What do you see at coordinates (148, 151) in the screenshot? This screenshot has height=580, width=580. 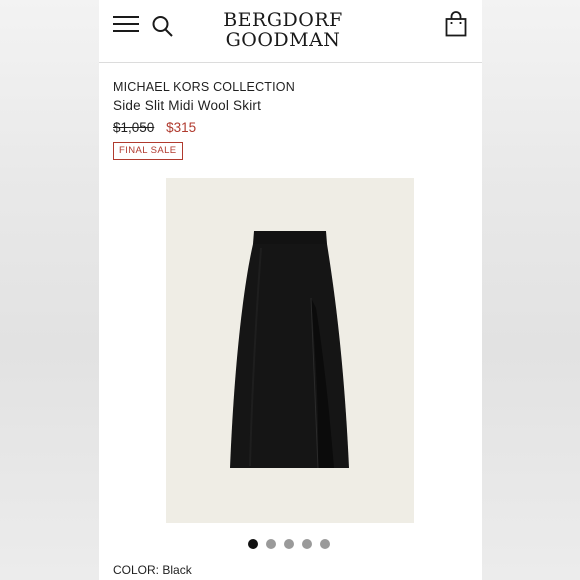 I see `final-sale-badge: FINAL SALE` at bounding box center [148, 151].